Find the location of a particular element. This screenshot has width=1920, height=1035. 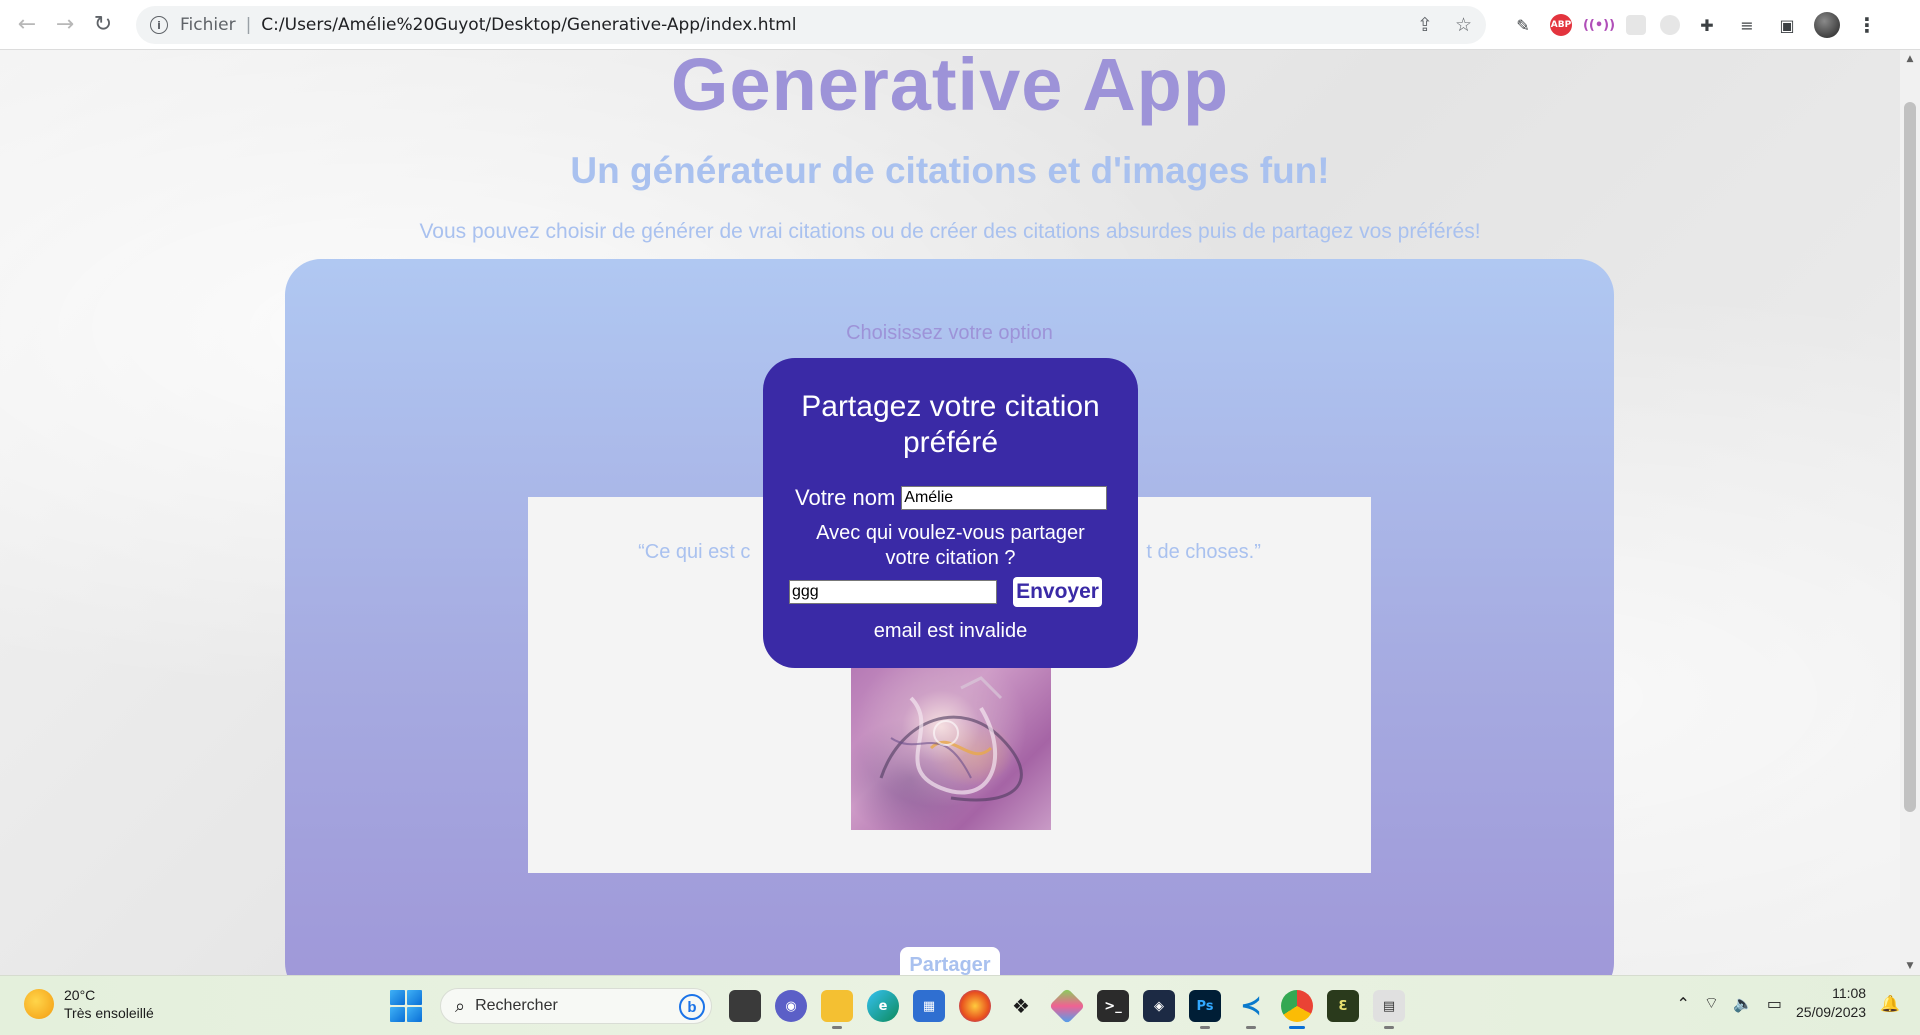

weather-widget: 20°C Très ensoleillé is located at coordinates (89, 1004).